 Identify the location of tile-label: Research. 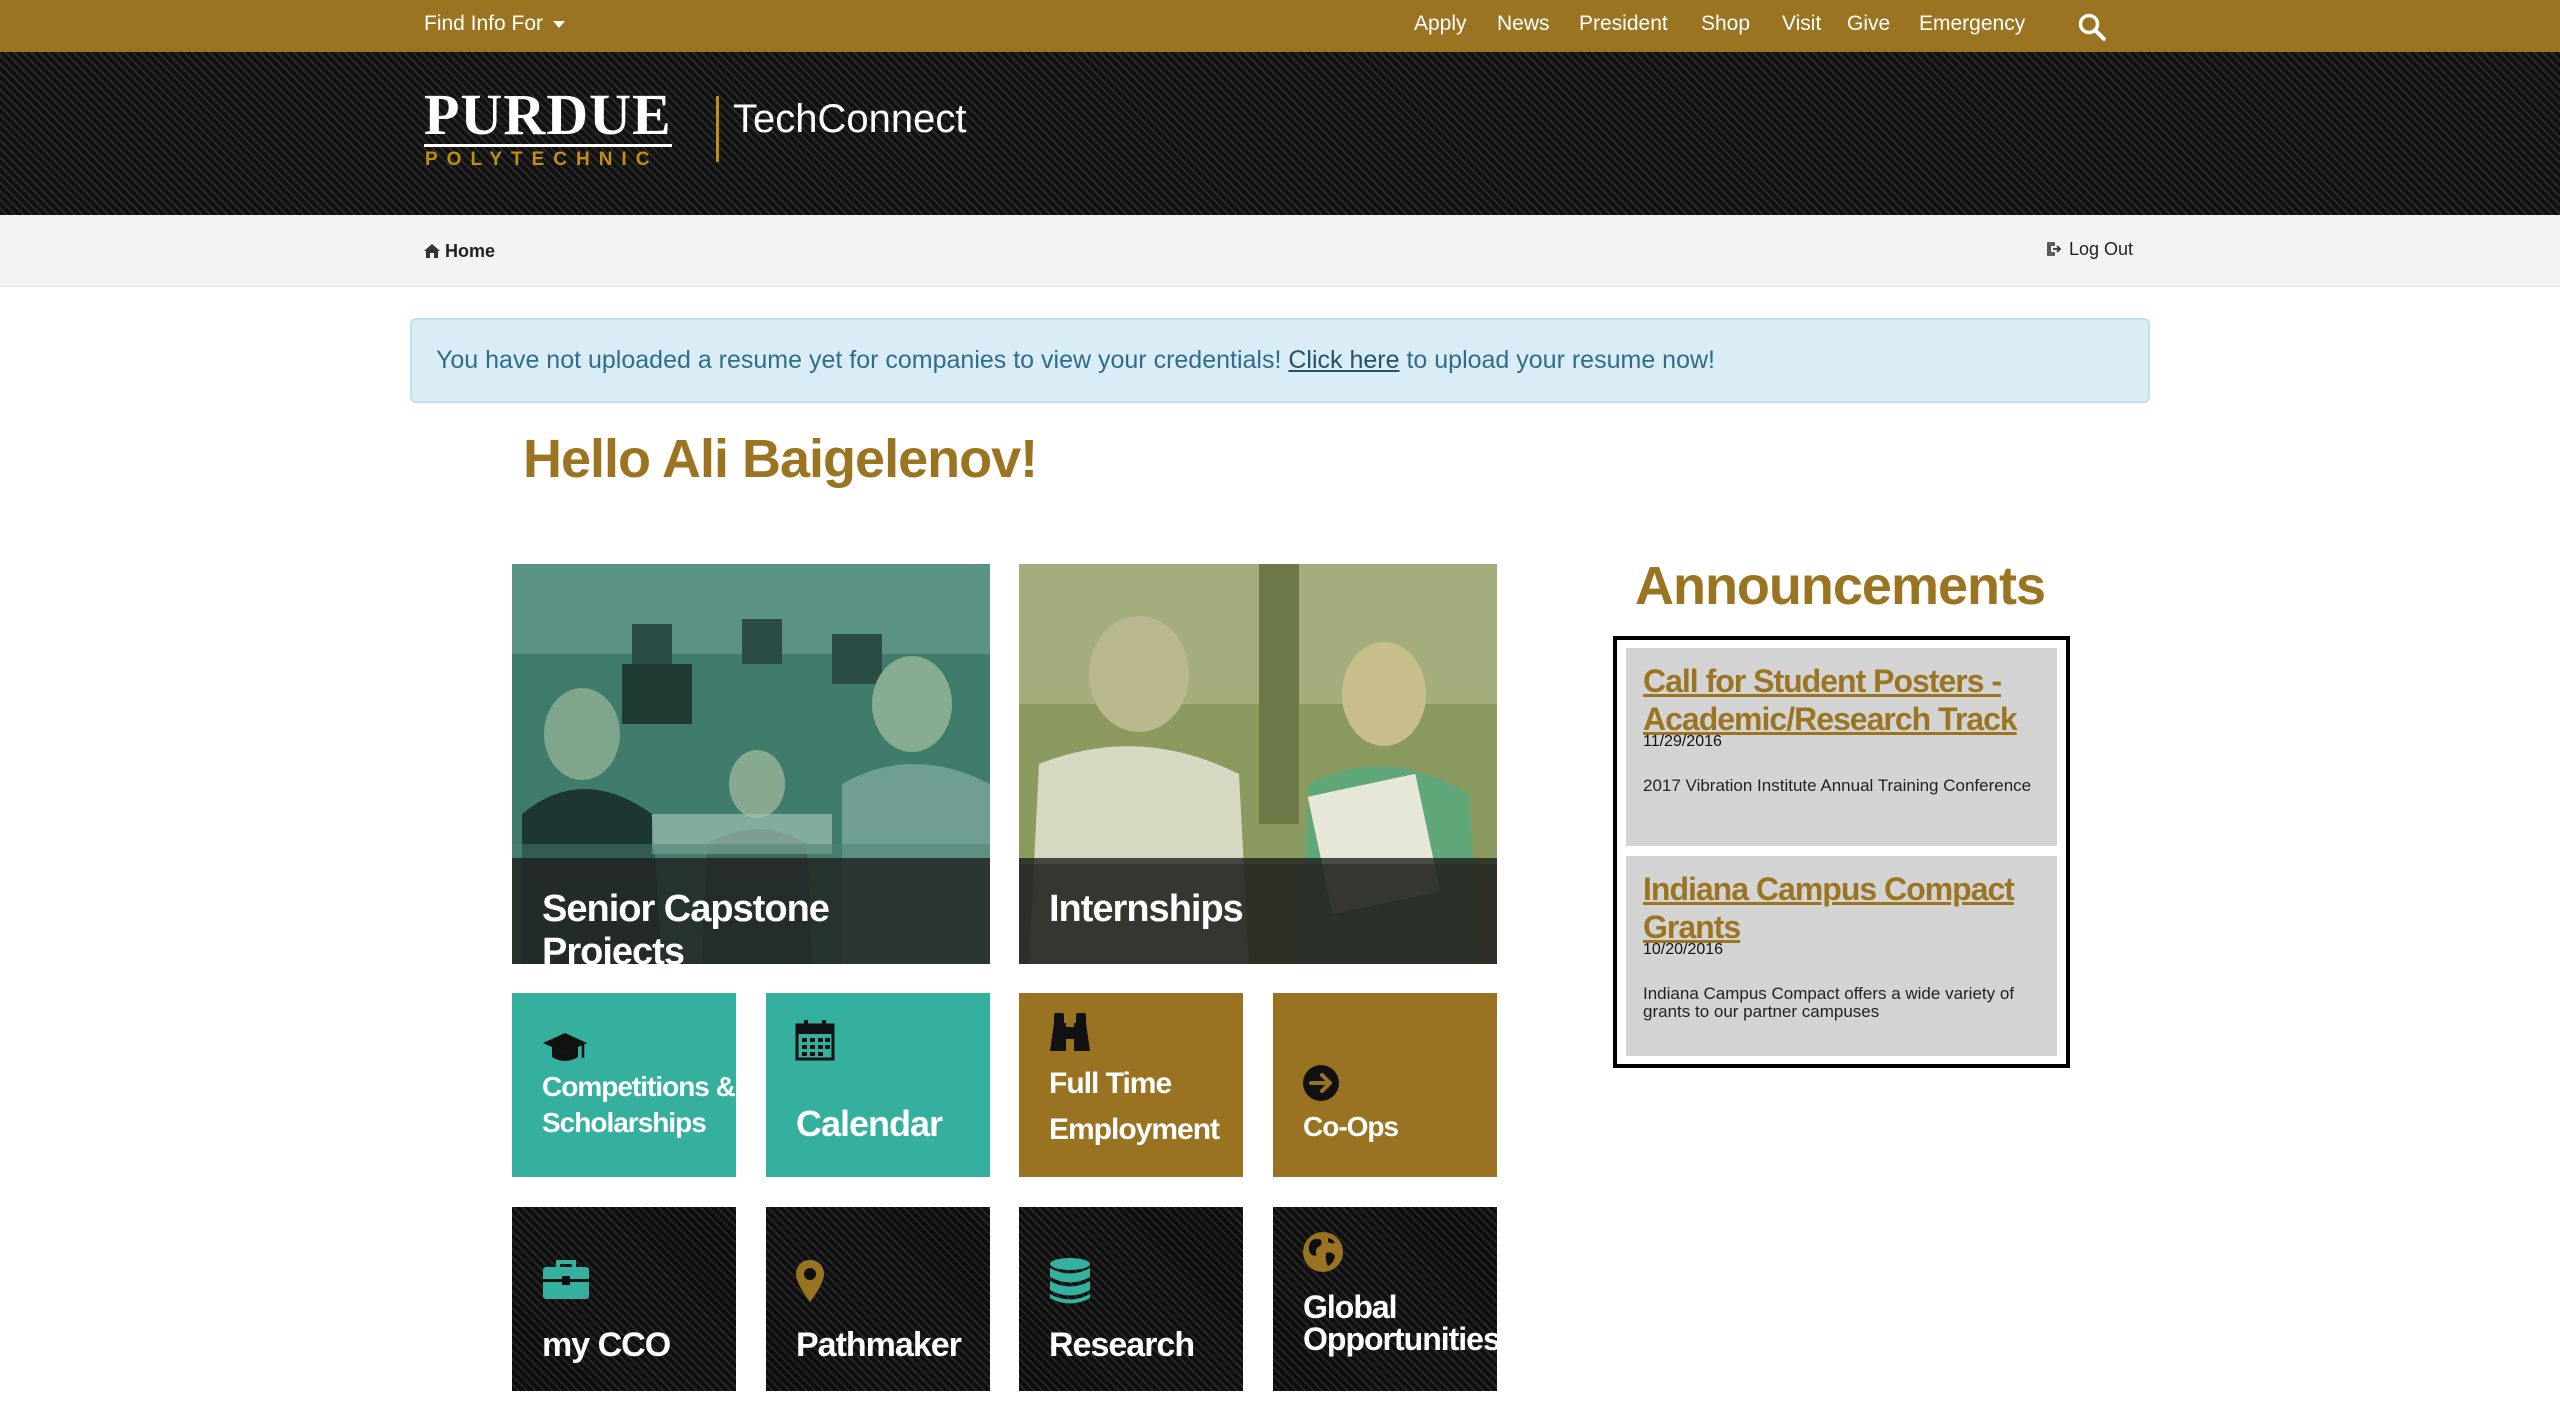
(1122, 1345).